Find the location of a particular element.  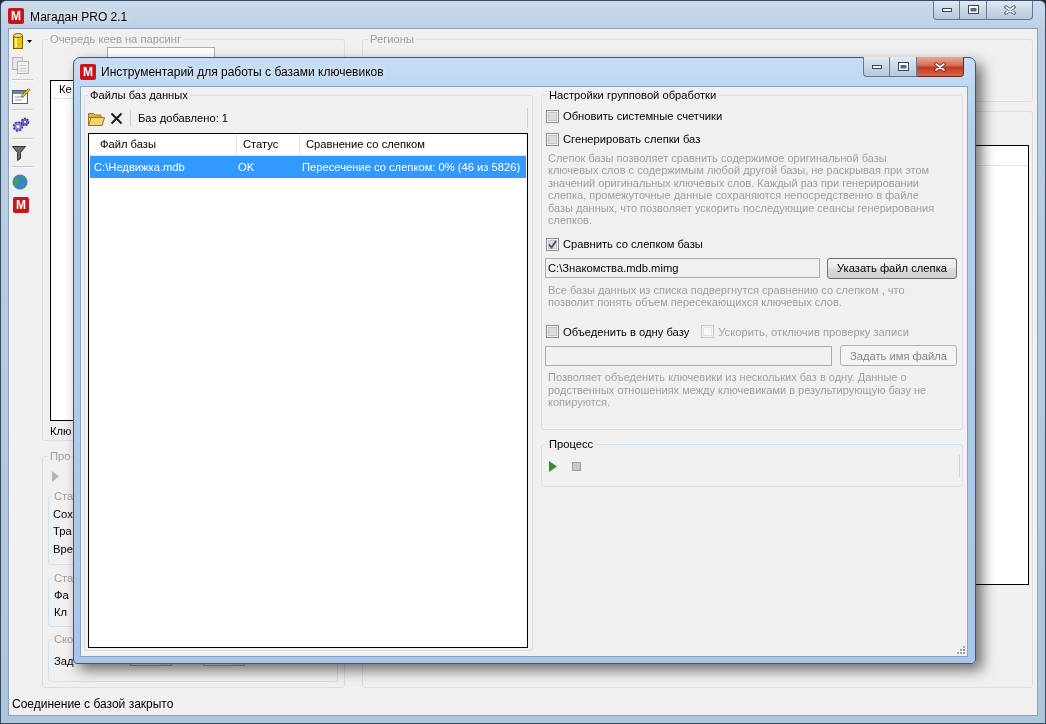

window-title: Инструментарий для работы с базами ключевиков is located at coordinates (242, 72).